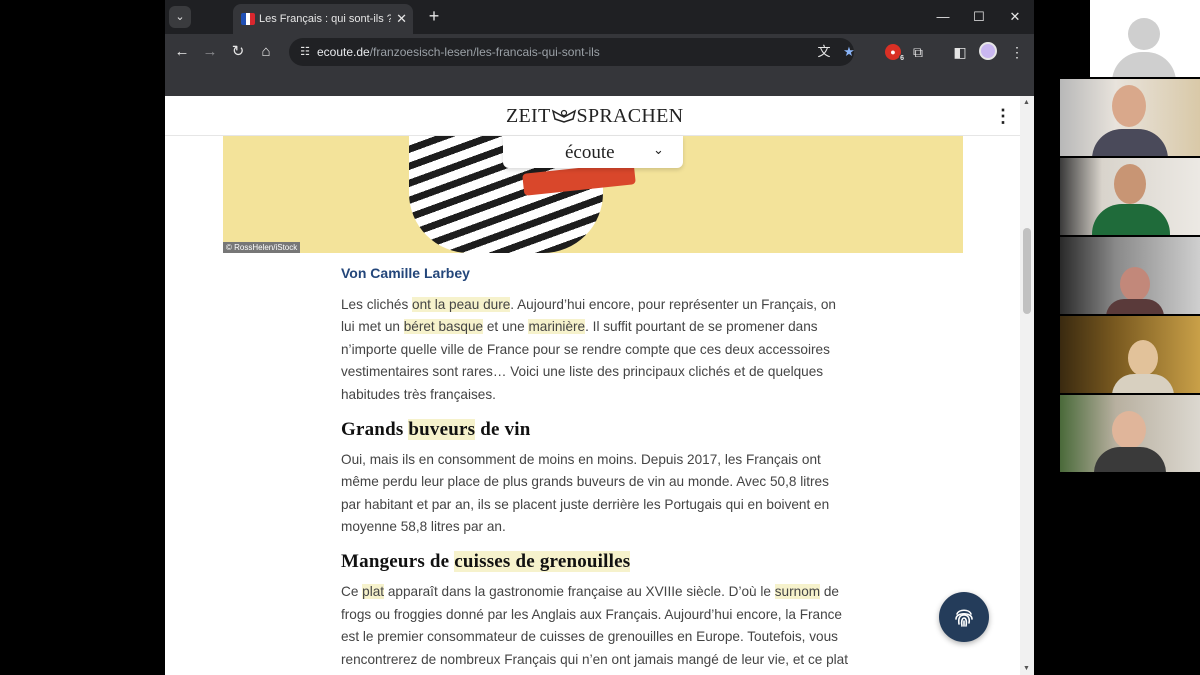 This screenshot has height=675, width=1200. What do you see at coordinates (377, 304) in the screenshot?
I see `text-run: Les clichés` at bounding box center [377, 304].